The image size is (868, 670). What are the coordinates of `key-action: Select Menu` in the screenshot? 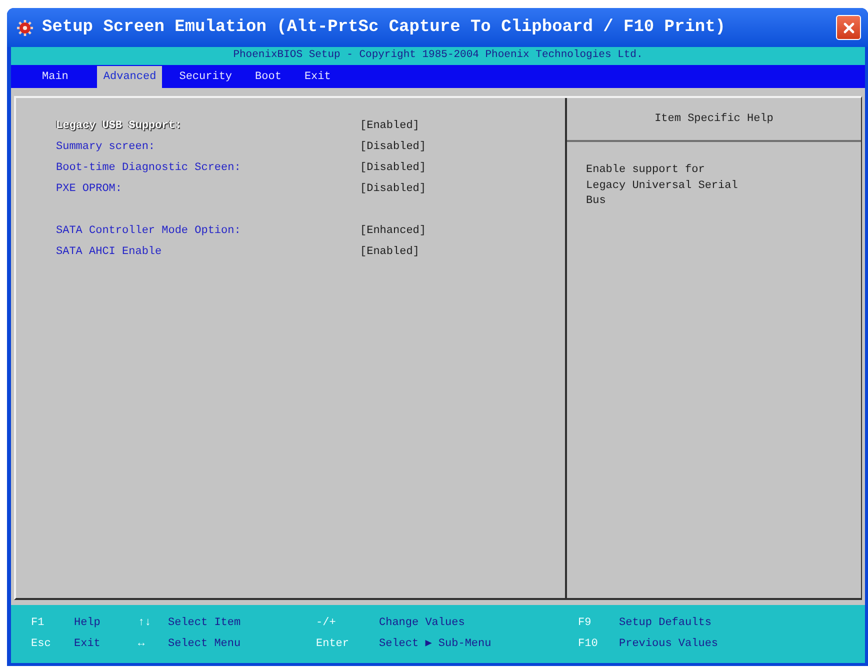 It's located at (205, 644).